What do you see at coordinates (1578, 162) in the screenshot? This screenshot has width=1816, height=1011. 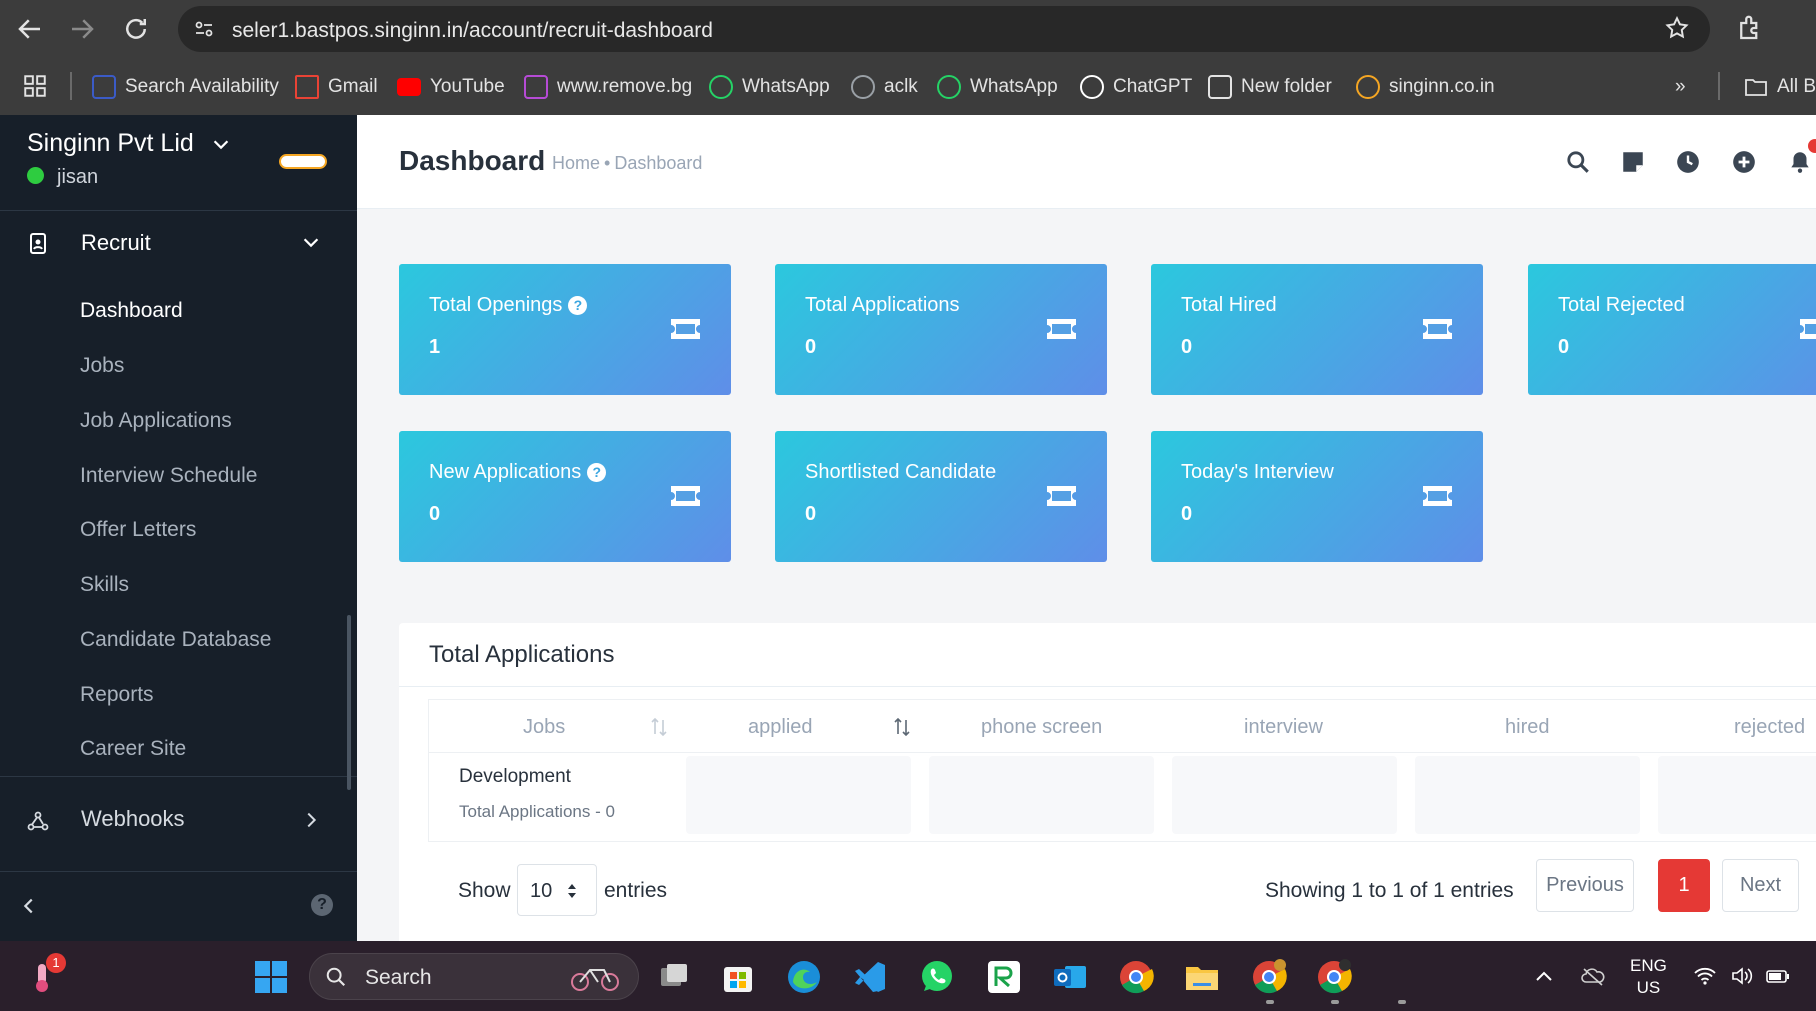 I see `search-icon` at bounding box center [1578, 162].